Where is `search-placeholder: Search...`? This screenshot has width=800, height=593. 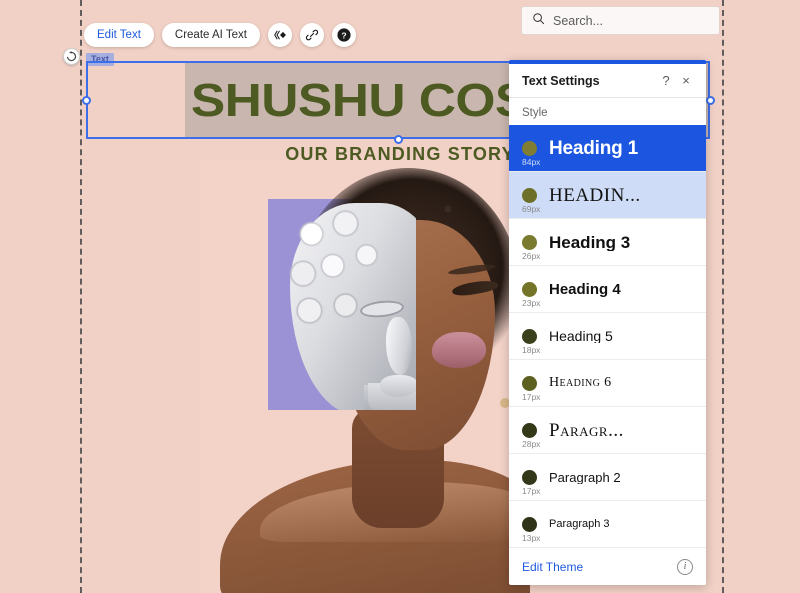
search-placeholder: Search... is located at coordinates (578, 20).